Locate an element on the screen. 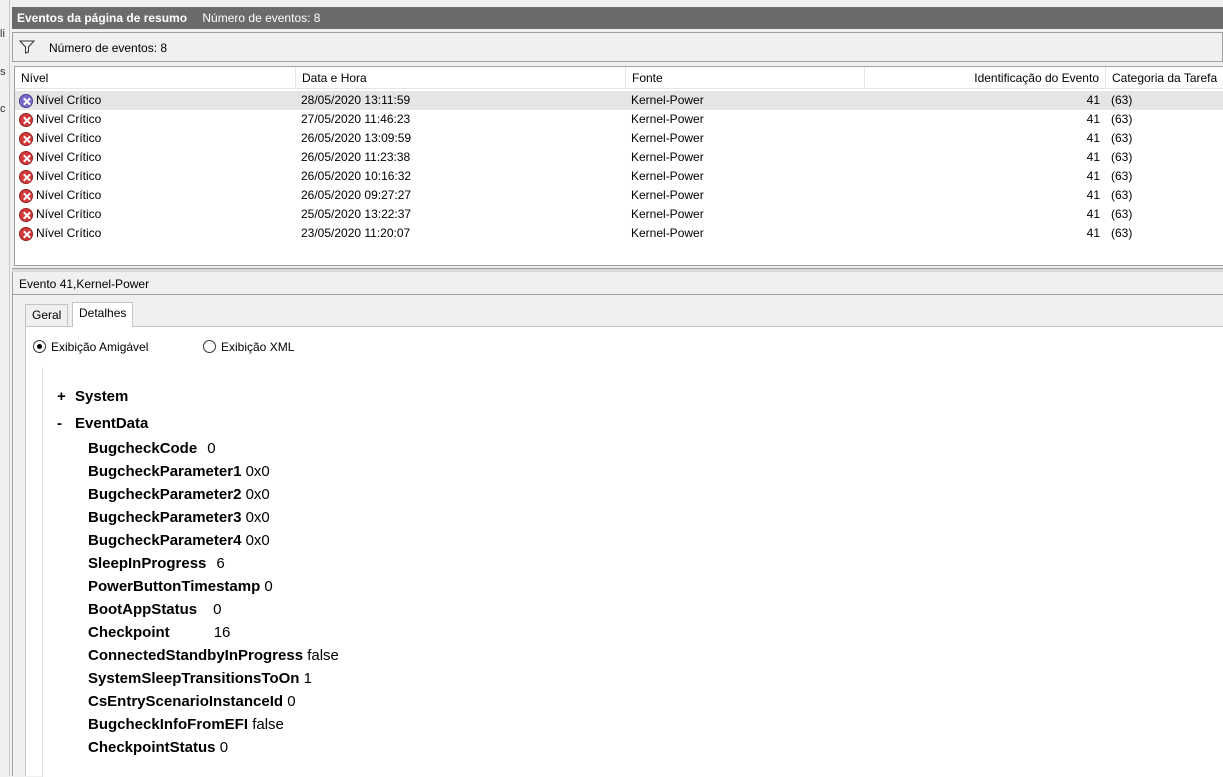 The image size is (1223, 777). datetime-cell: 26/05/2020 09:27:27 is located at coordinates (356, 195).